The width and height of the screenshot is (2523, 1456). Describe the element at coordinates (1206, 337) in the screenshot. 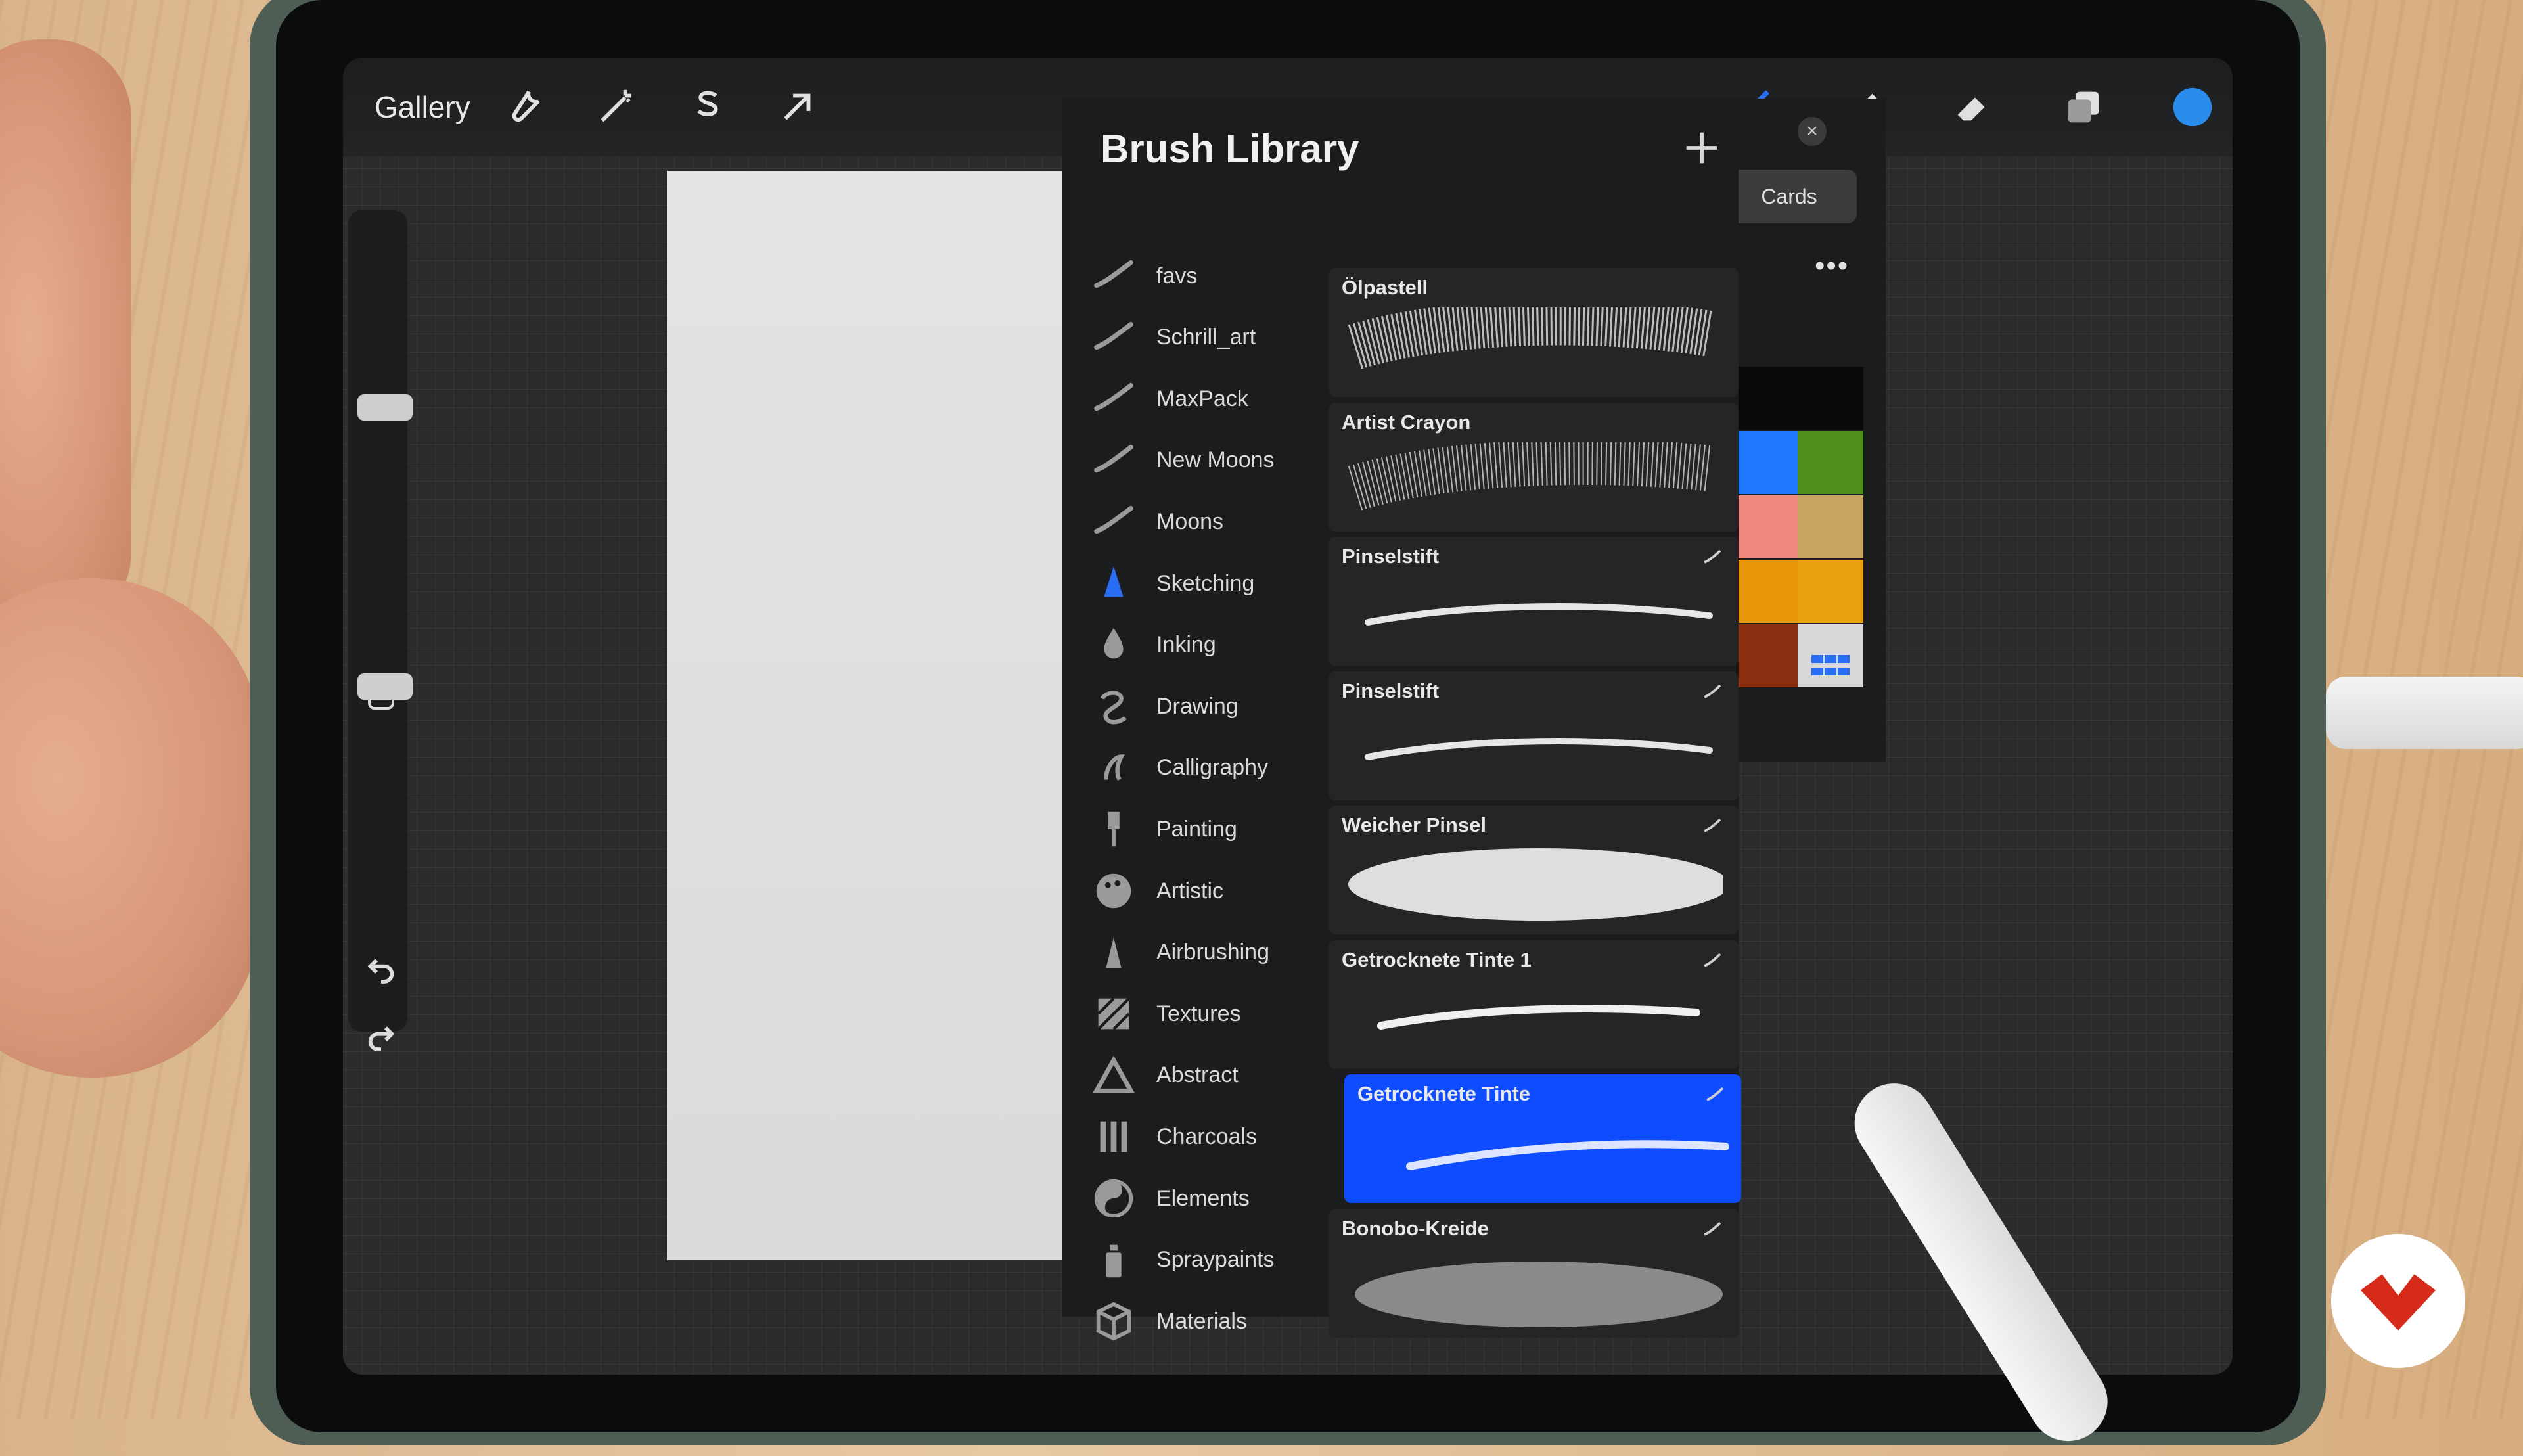

I see `brush-set-label: Schrill_art` at that location.